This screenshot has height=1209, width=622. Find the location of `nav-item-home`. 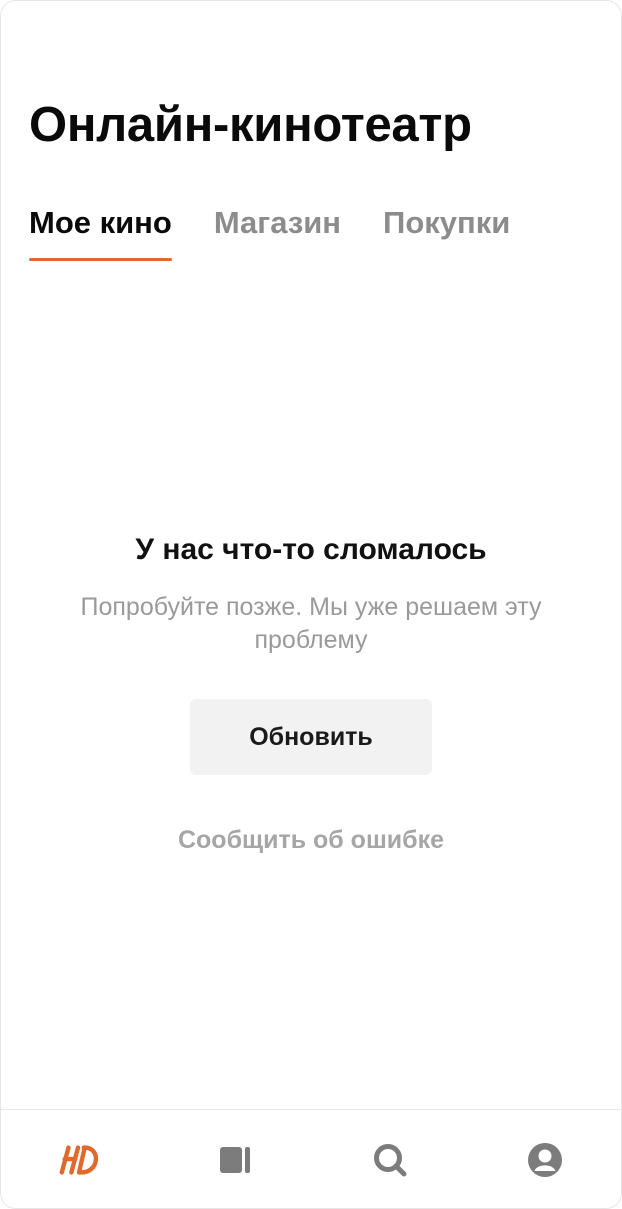

nav-item-home is located at coordinates (79, 1160).